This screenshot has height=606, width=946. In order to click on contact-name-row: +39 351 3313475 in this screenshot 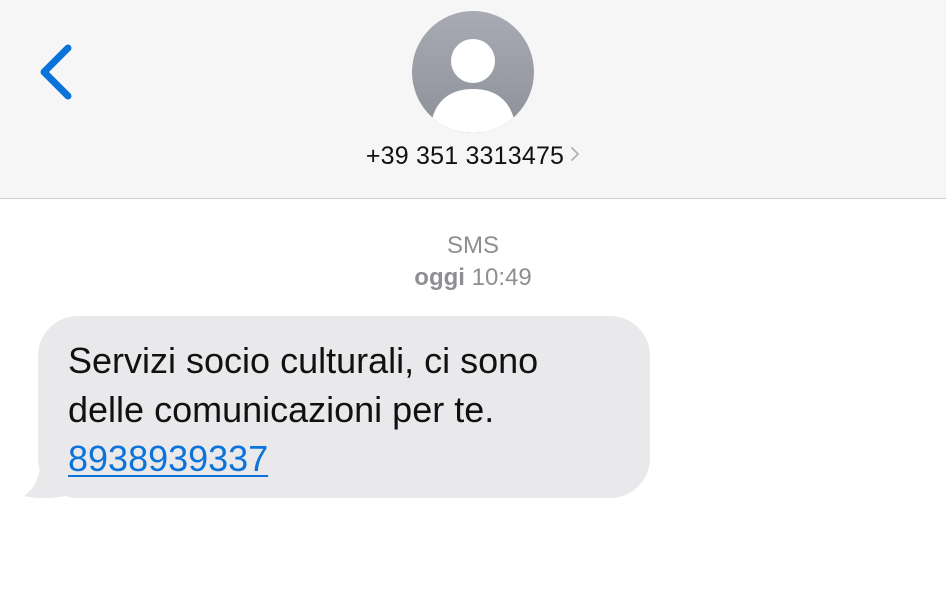, I will do `click(473, 156)`.